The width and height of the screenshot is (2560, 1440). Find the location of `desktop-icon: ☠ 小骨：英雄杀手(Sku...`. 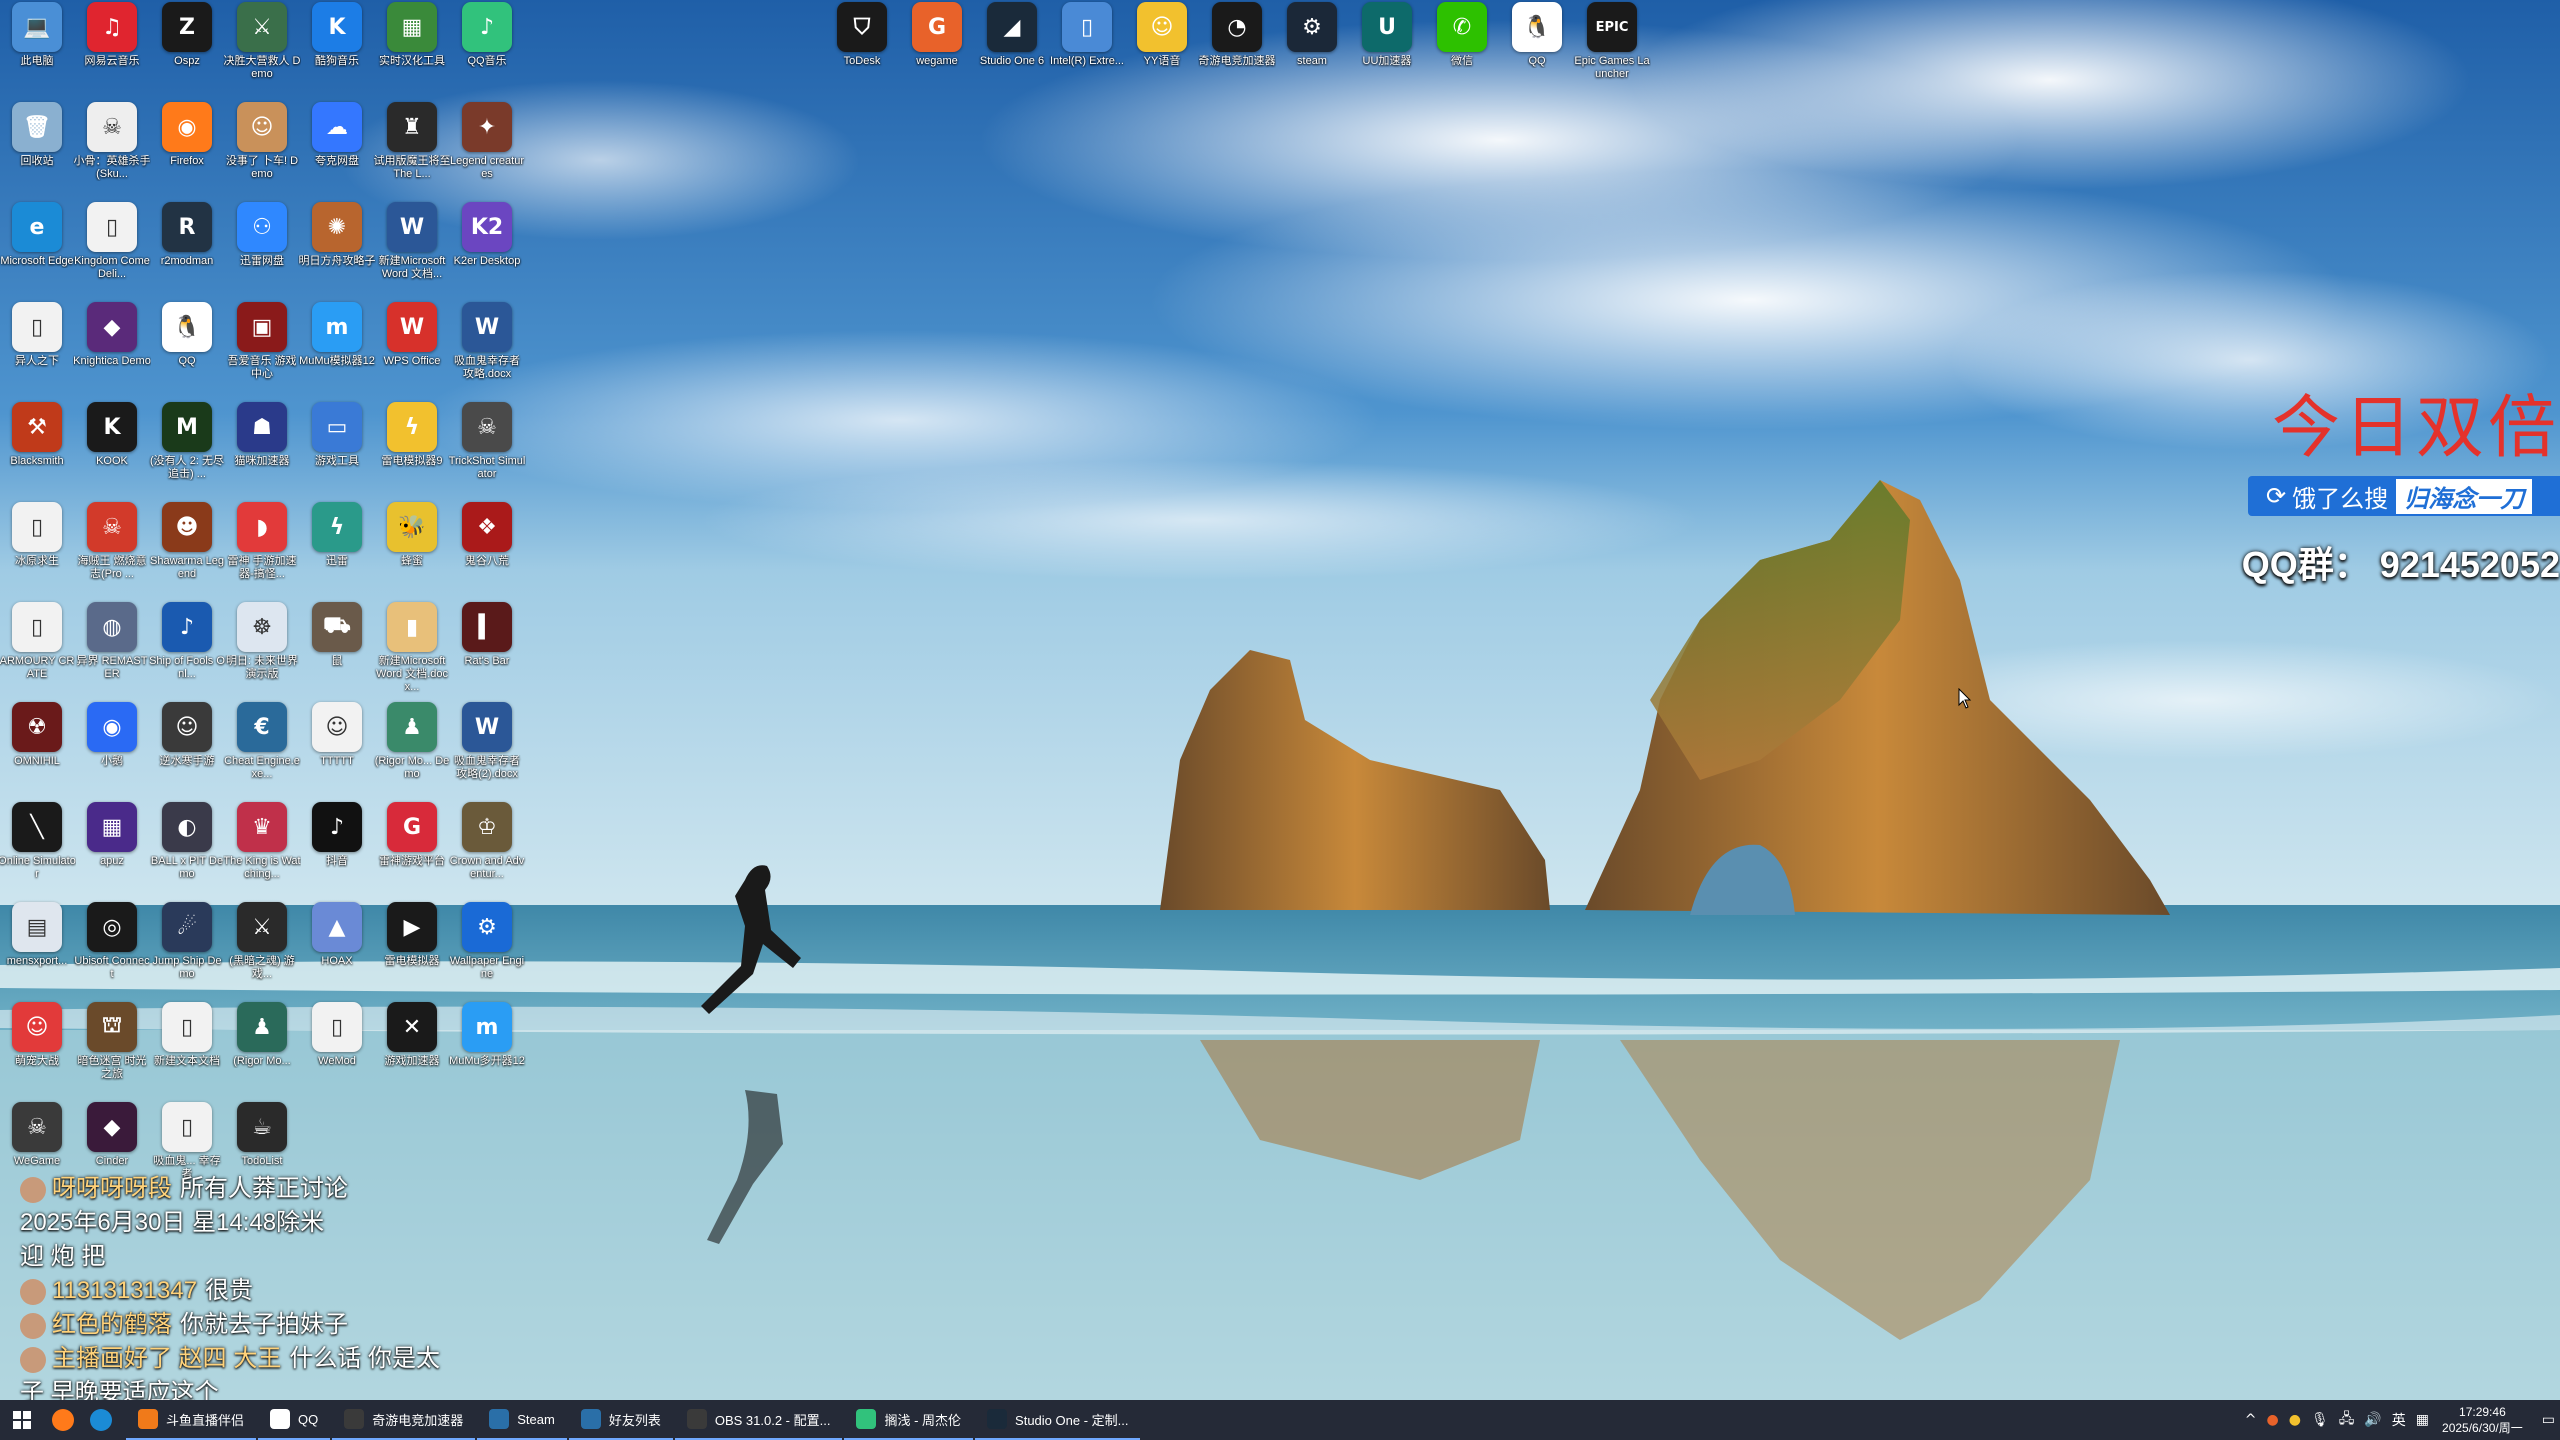

desktop-icon: ☠ 小骨：英雄杀手(Sku... is located at coordinates (112, 152).